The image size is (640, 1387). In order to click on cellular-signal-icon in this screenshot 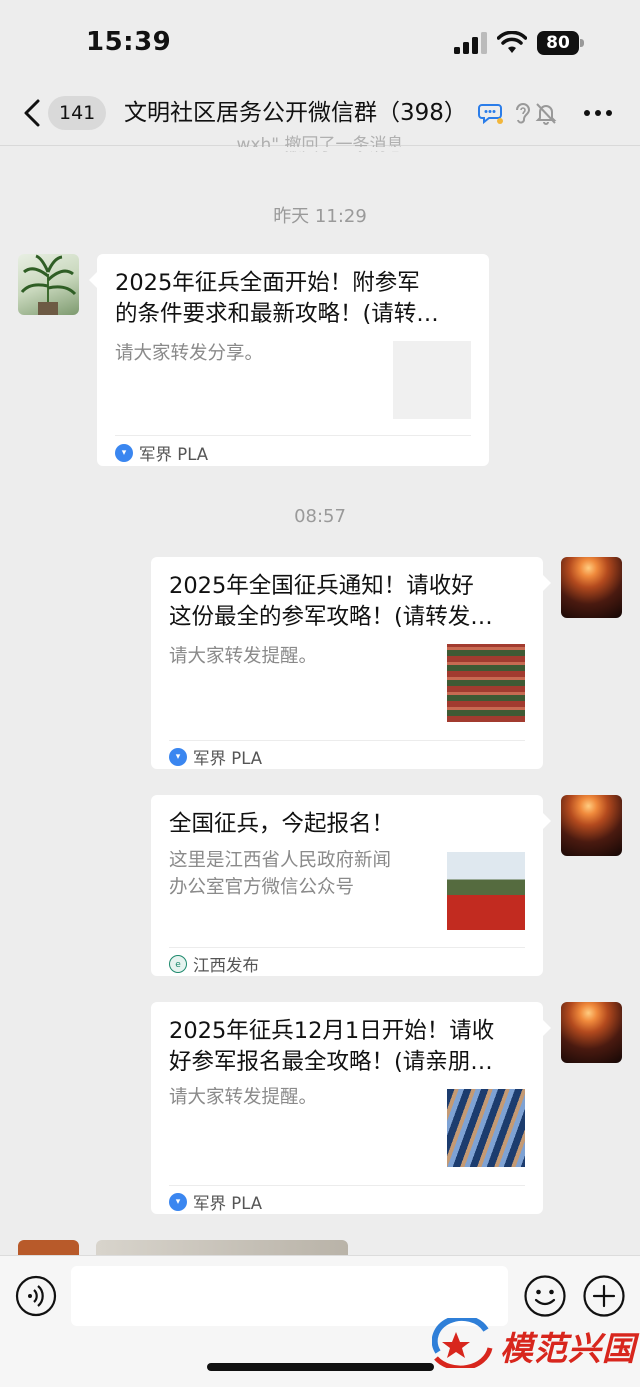, I will do `click(470, 43)`.